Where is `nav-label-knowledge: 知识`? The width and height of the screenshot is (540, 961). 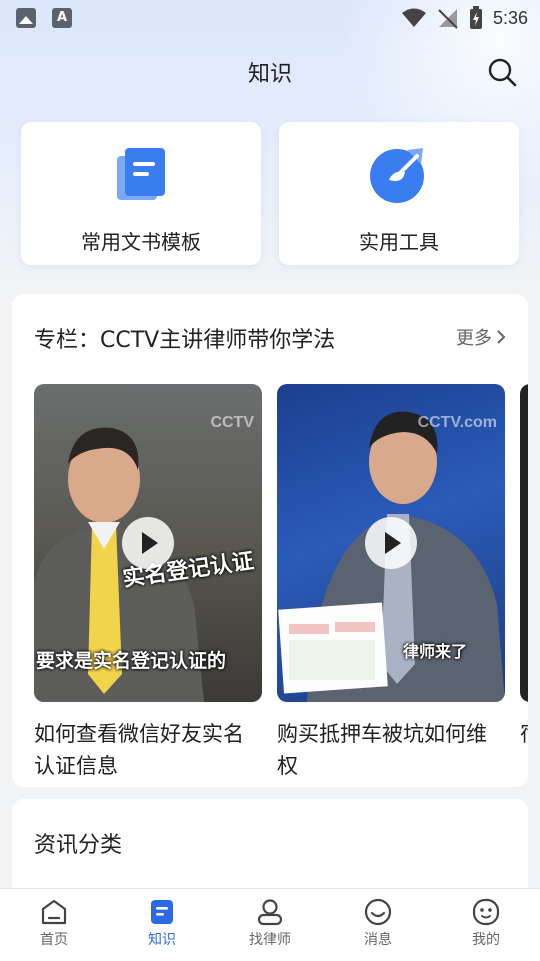
nav-label-knowledge: 知识 is located at coordinates (162, 940).